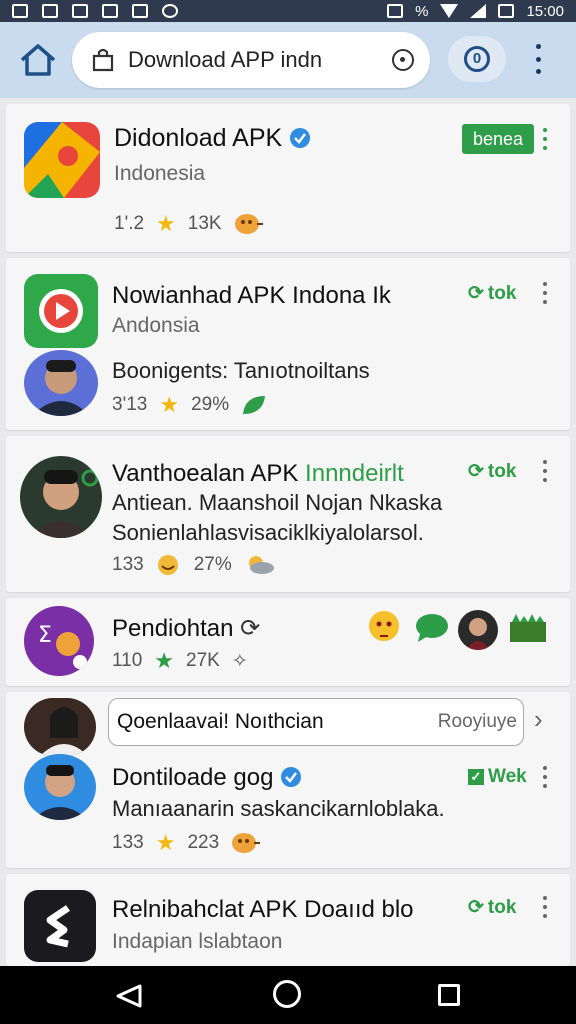 The width and height of the screenshot is (576, 1024). Describe the element at coordinates (50, 11) in the screenshot. I see `image-icon` at that location.